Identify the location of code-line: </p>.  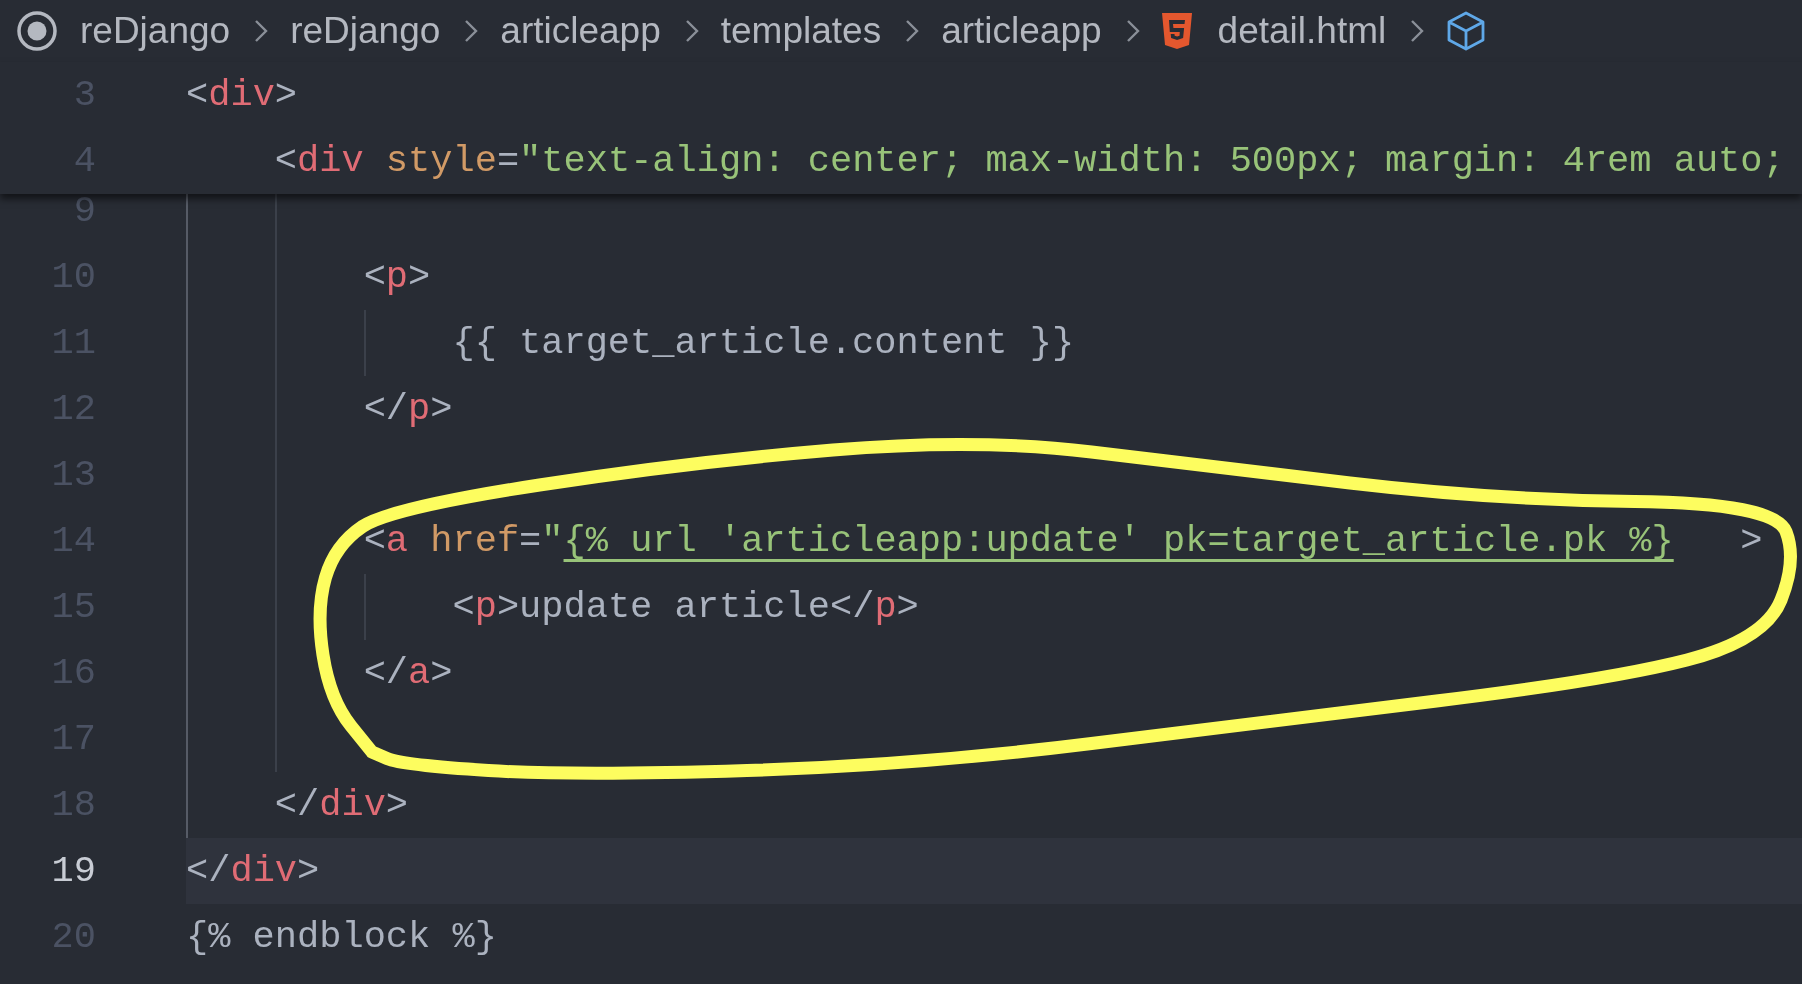
(408, 409).